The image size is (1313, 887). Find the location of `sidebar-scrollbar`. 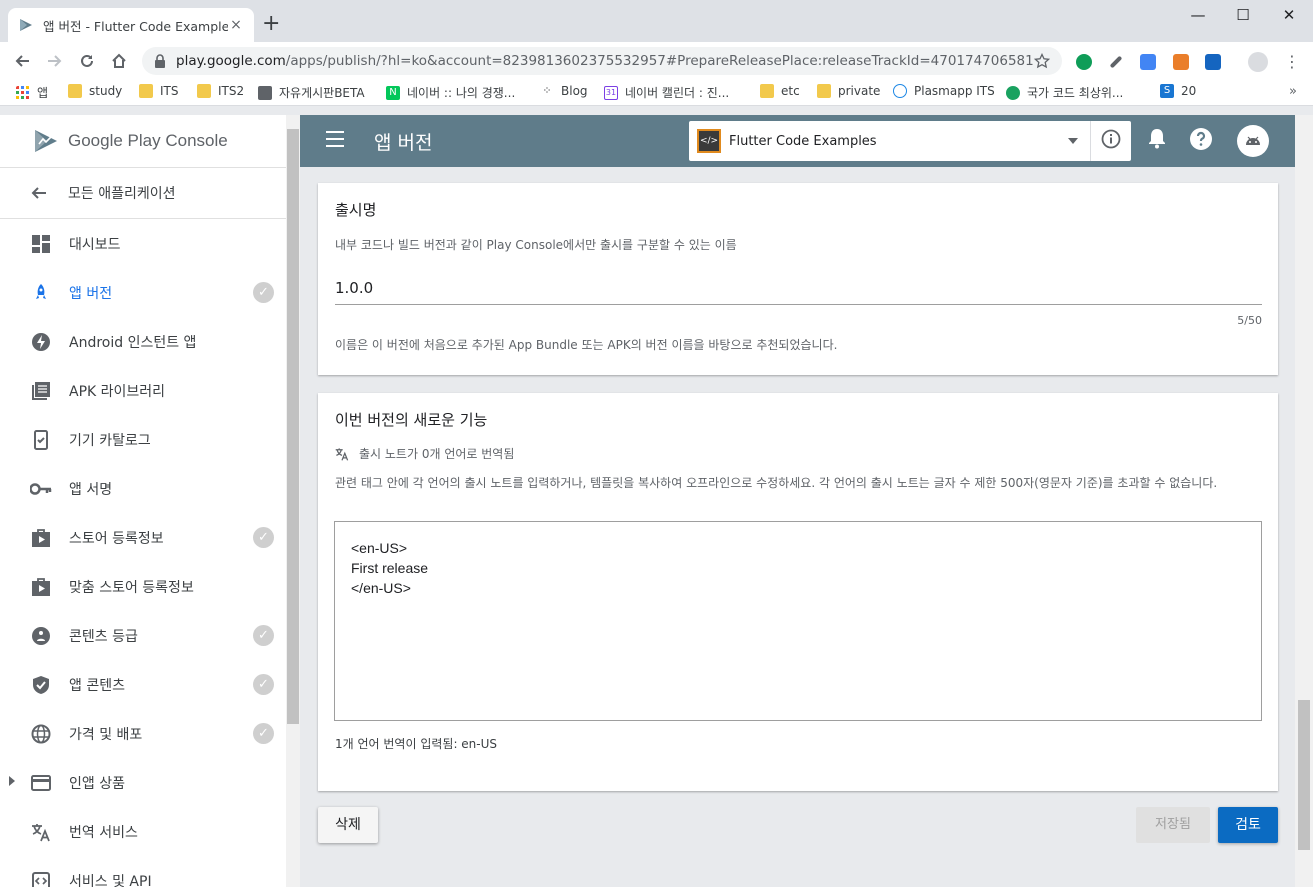

sidebar-scrollbar is located at coordinates (293, 501).